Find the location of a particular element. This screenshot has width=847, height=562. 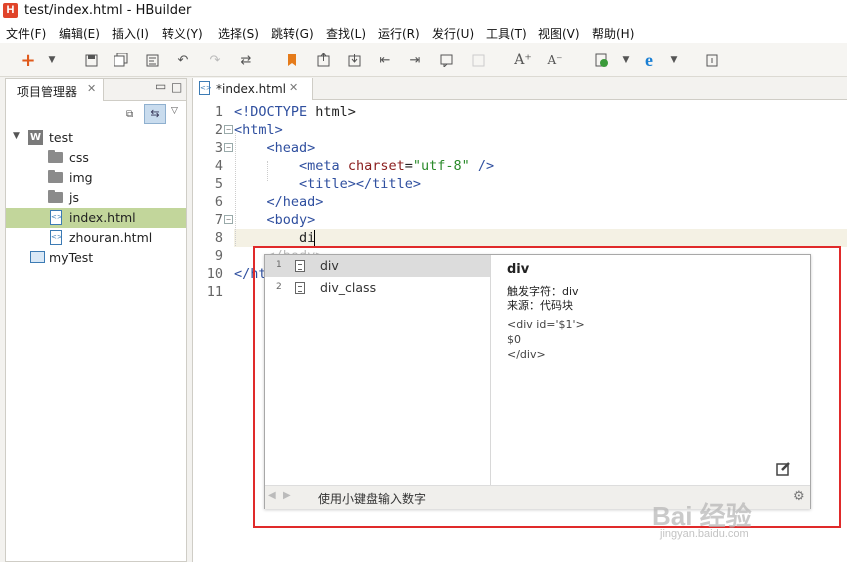

menu-help: 帮助(H) is located at coordinates (613, 33).